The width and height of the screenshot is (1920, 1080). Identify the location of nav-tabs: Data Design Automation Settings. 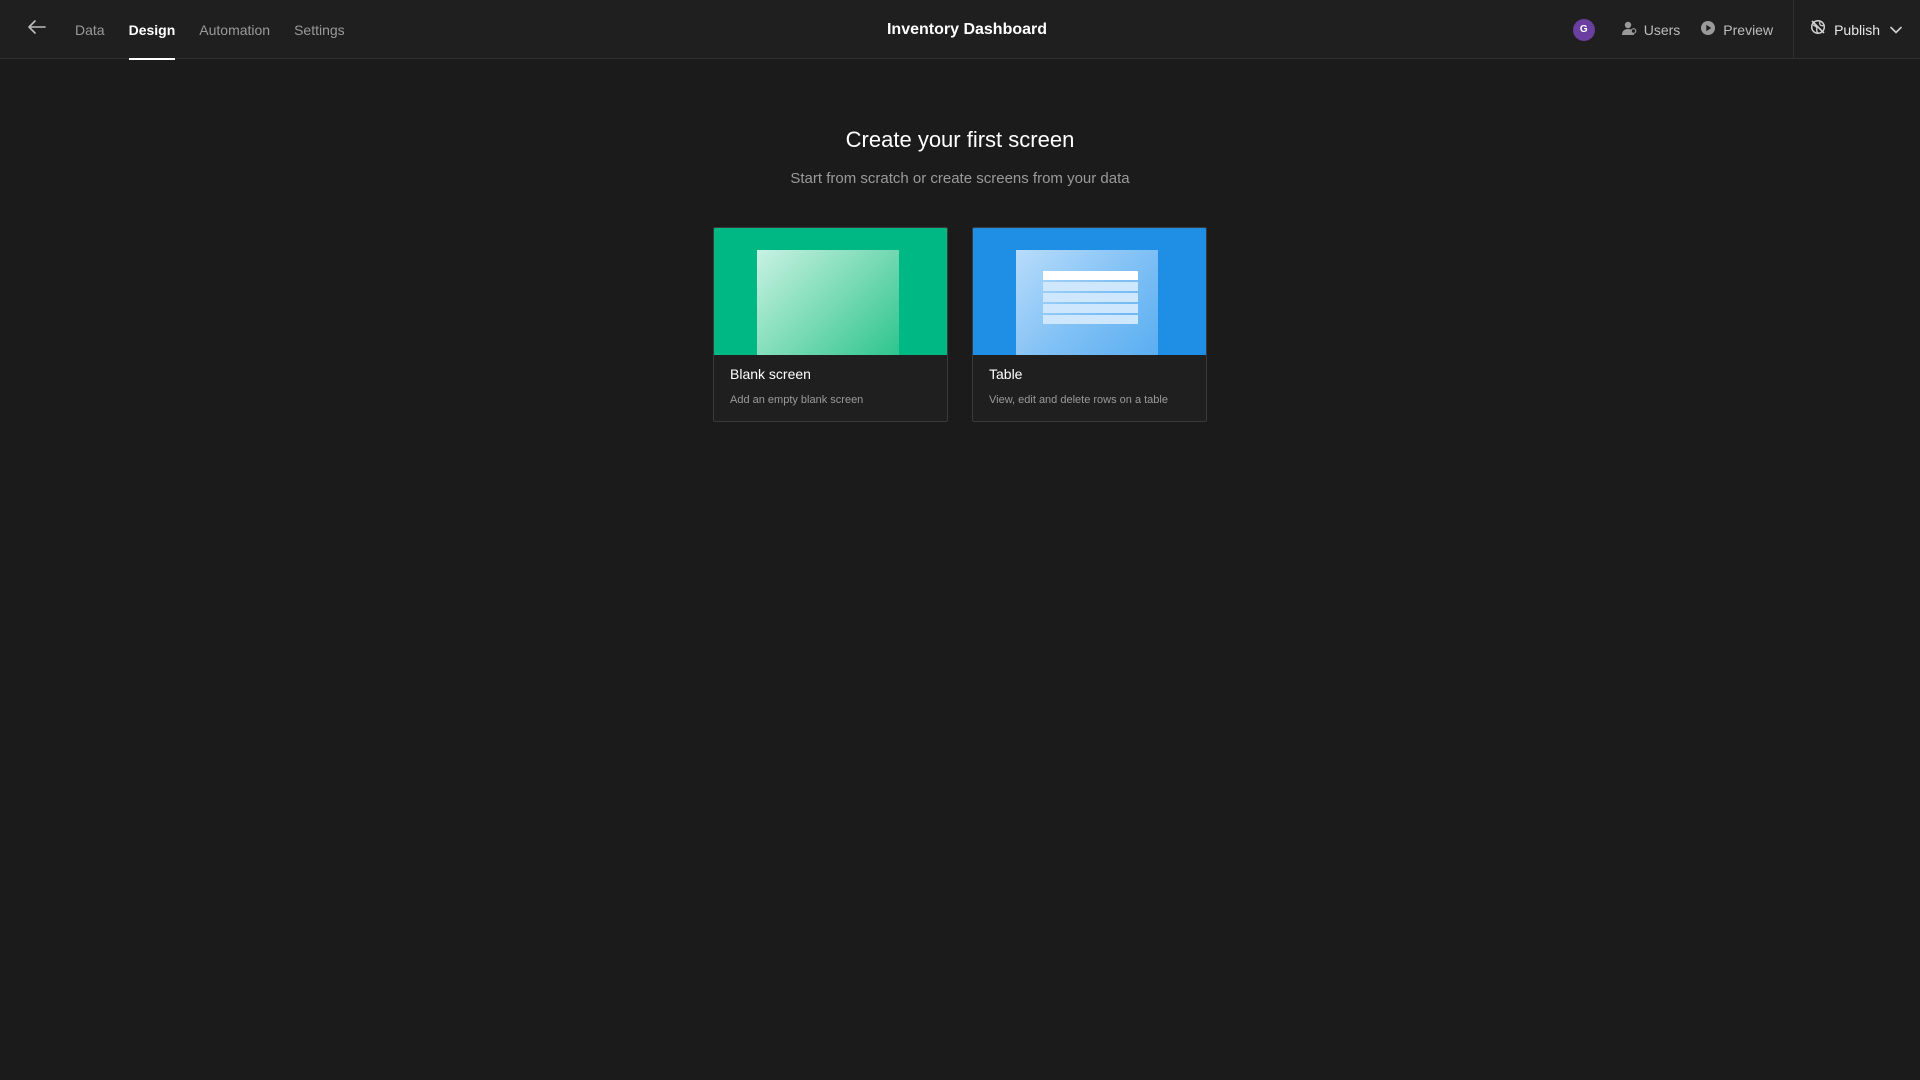
(210, 30).